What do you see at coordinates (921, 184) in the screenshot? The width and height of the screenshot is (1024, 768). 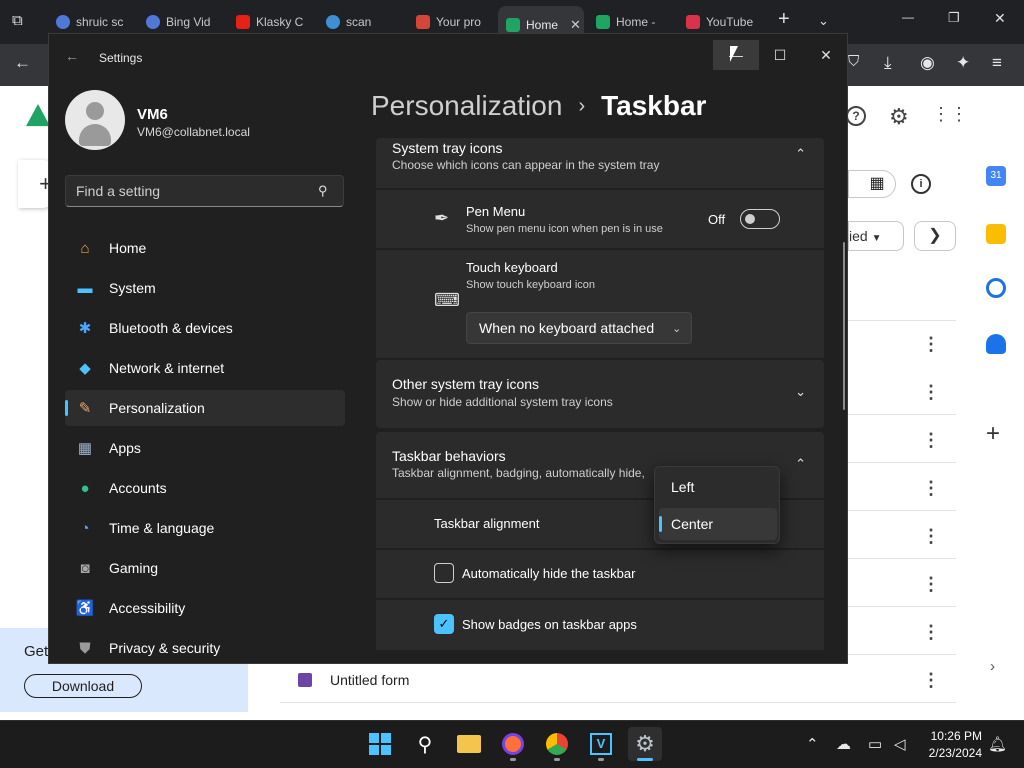 I see `info-icon: i` at bounding box center [921, 184].